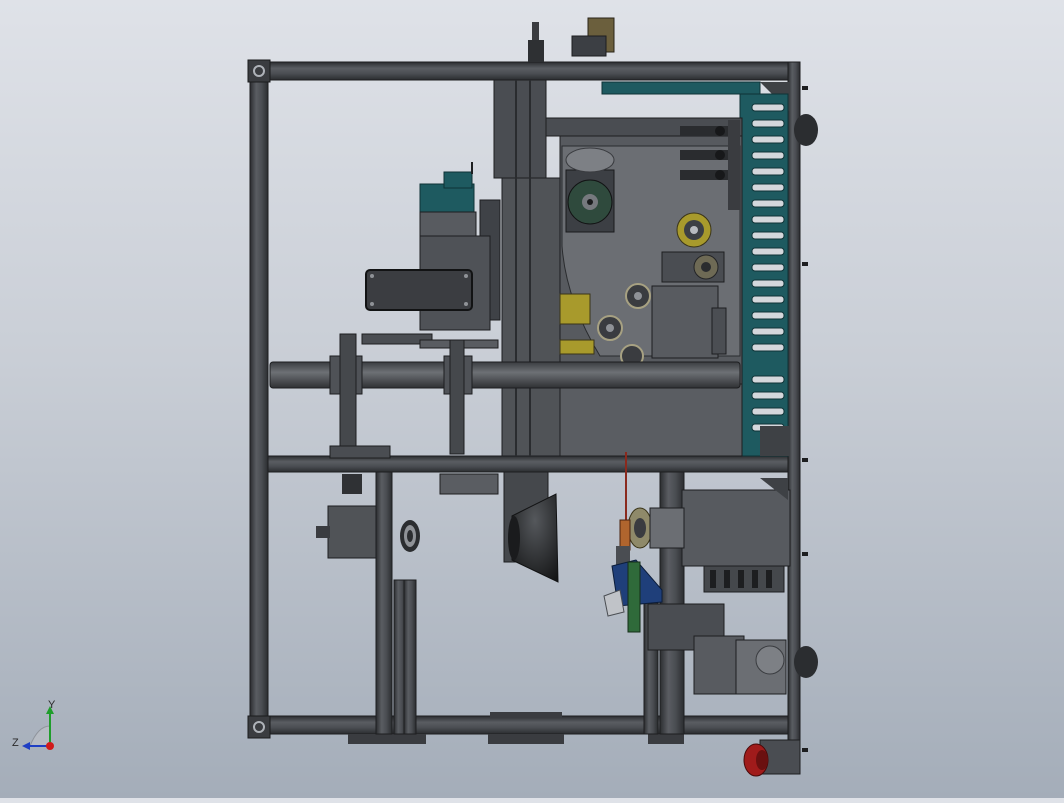 Image resolution: width=1064 pixels, height=803 pixels. What do you see at coordinates (259, 398) in the screenshot?
I see `frame-left-post` at bounding box center [259, 398].